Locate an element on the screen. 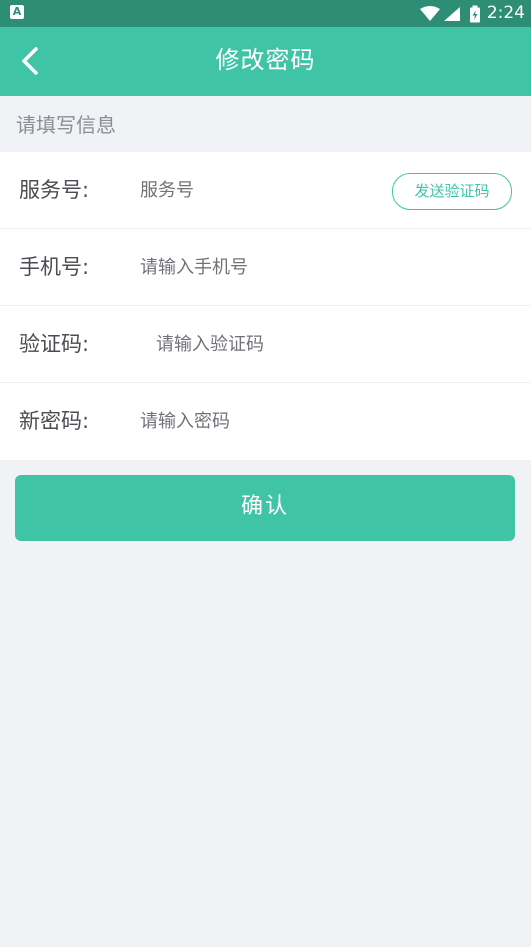  new-password-input is located at coordinates (320, 421).